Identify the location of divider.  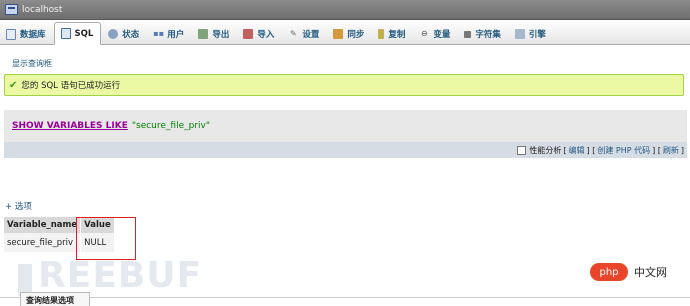
(345, 297).